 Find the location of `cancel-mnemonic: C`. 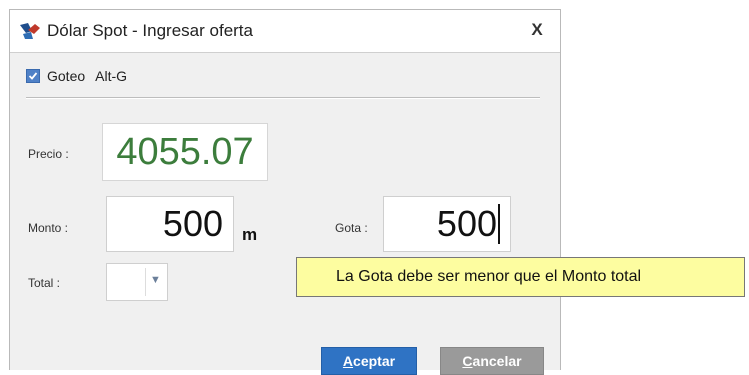

cancel-mnemonic: C is located at coordinates (467, 361).